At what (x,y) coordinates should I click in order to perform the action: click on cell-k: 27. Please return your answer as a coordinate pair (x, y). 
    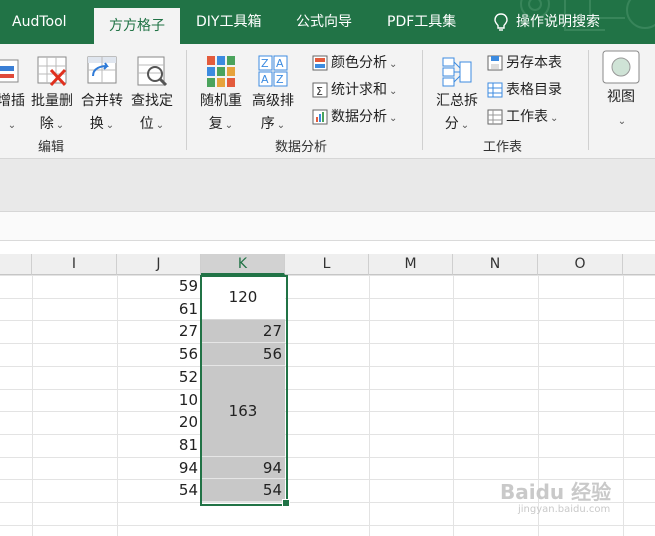
    Looking at the image, I should click on (243, 332).